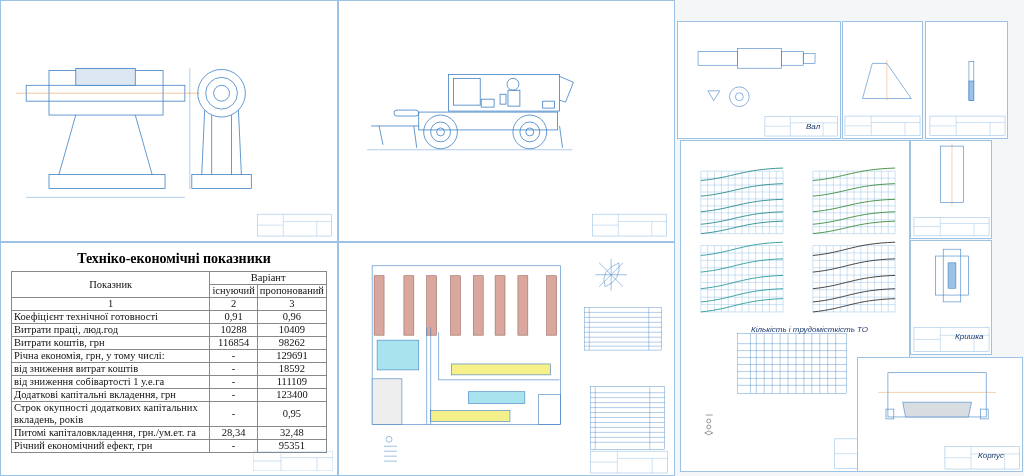  What do you see at coordinates (233, 291) in the screenshot?
I see `table-header: існуючий` at bounding box center [233, 291].